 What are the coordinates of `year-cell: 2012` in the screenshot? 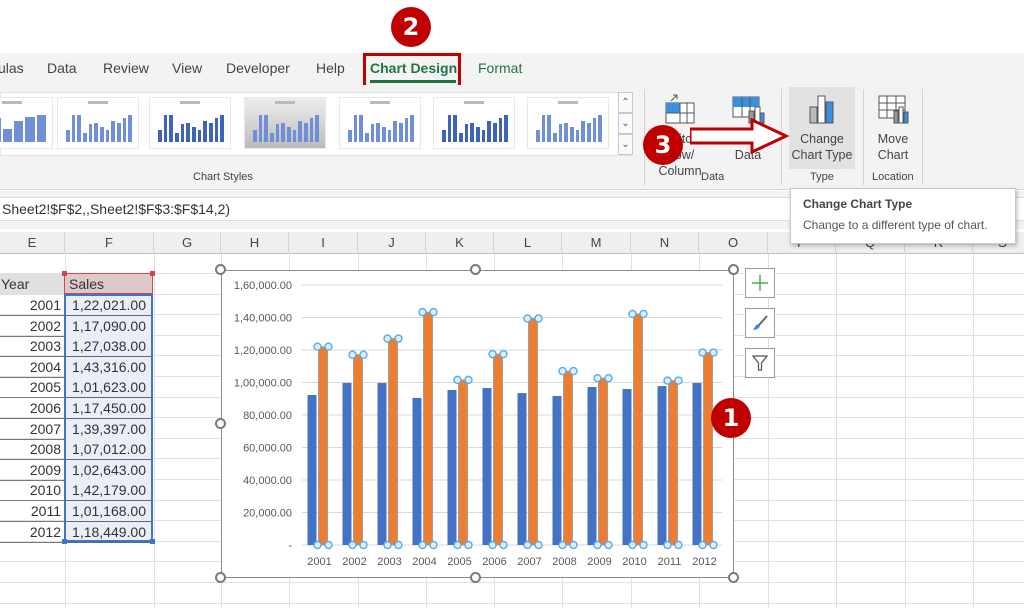 It's located at (32, 532).